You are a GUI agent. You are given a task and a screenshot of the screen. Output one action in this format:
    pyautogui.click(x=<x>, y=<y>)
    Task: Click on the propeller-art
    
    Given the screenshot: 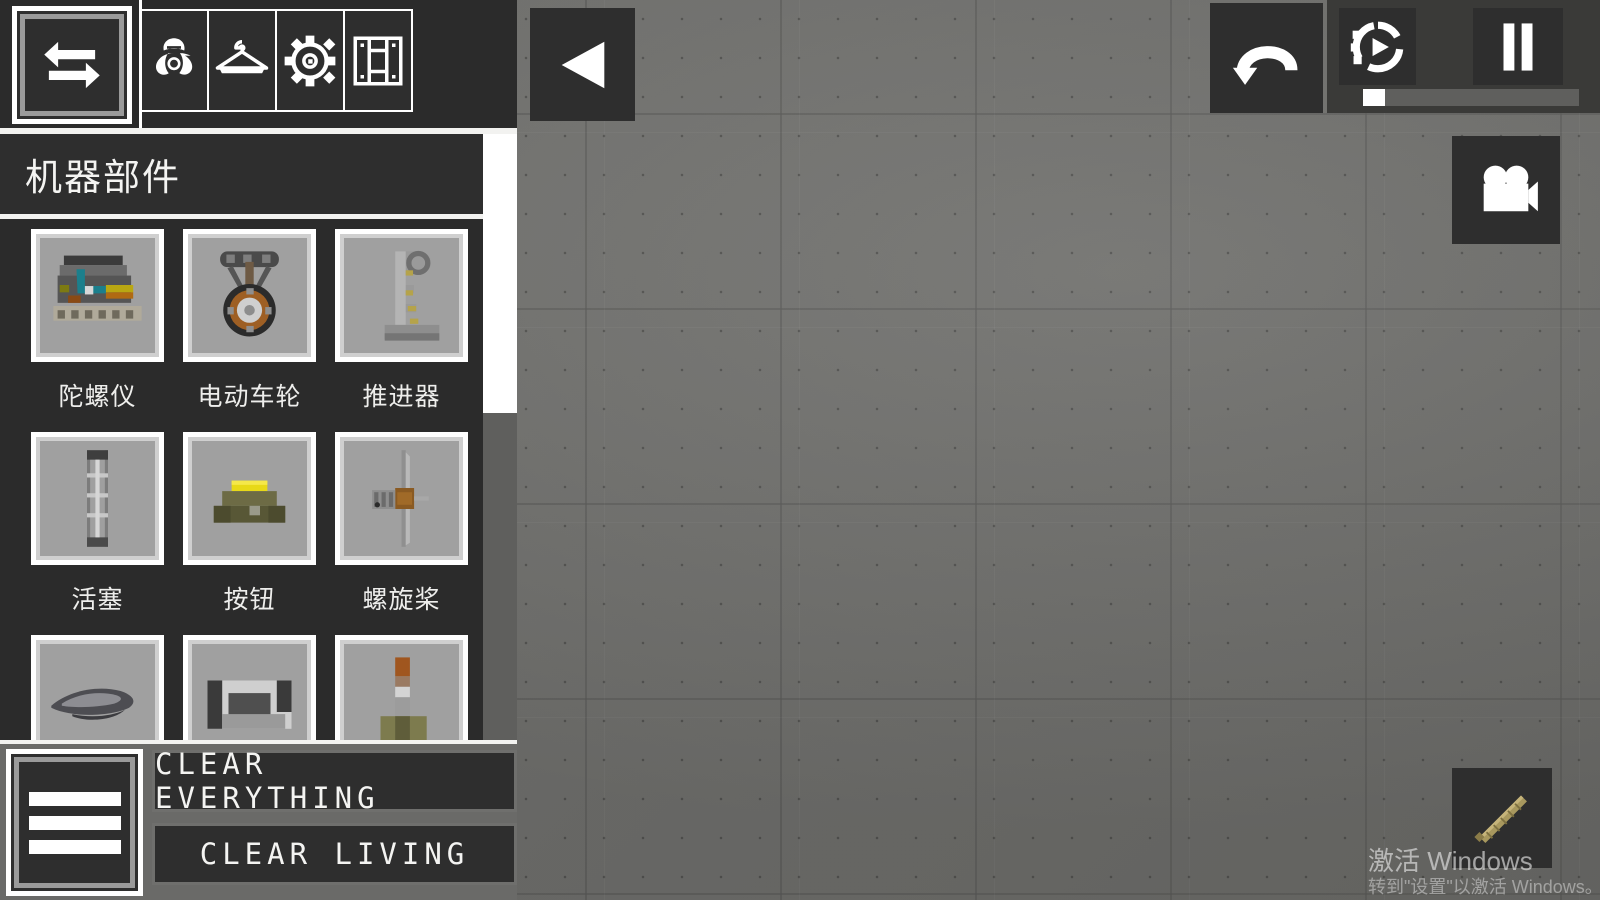 What is the action you would take?
    pyautogui.click(x=401, y=498)
    